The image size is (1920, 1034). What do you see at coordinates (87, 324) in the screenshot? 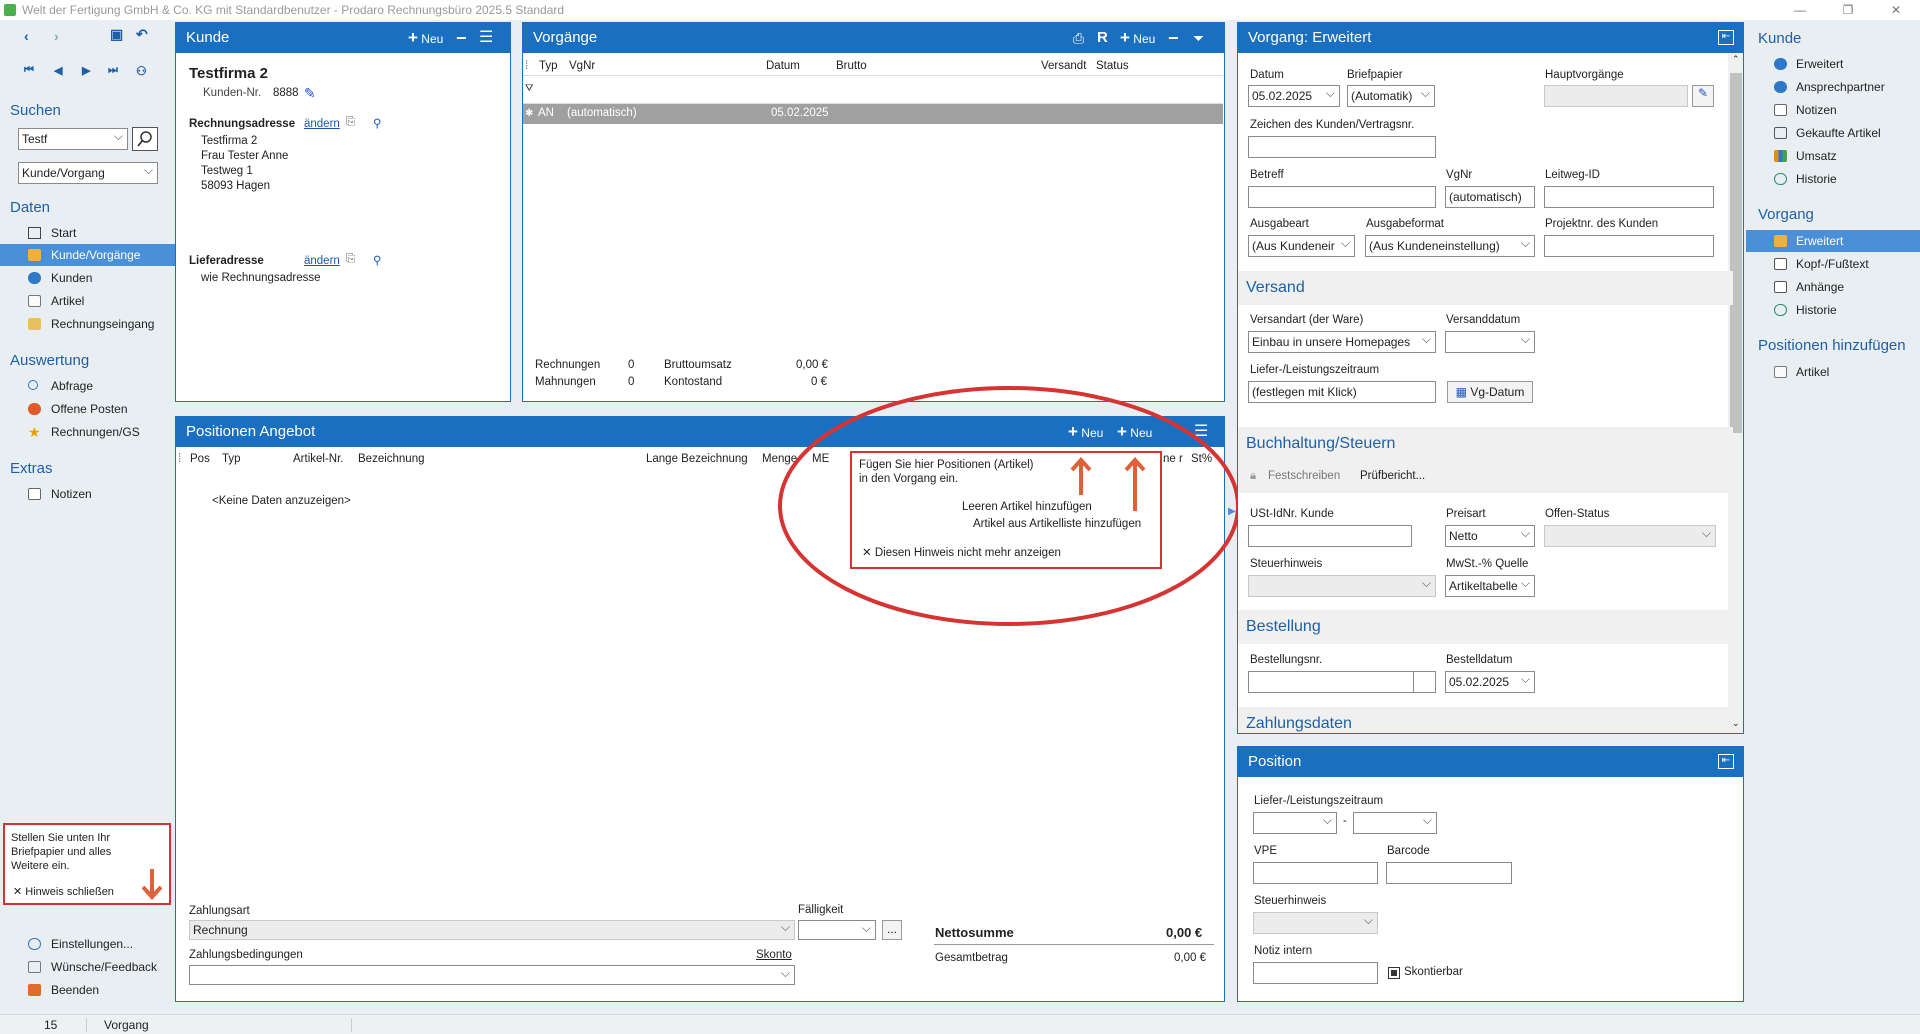
I see `sidebar-item-rechnungseingang: Rechnungseingang` at bounding box center [87, 324].